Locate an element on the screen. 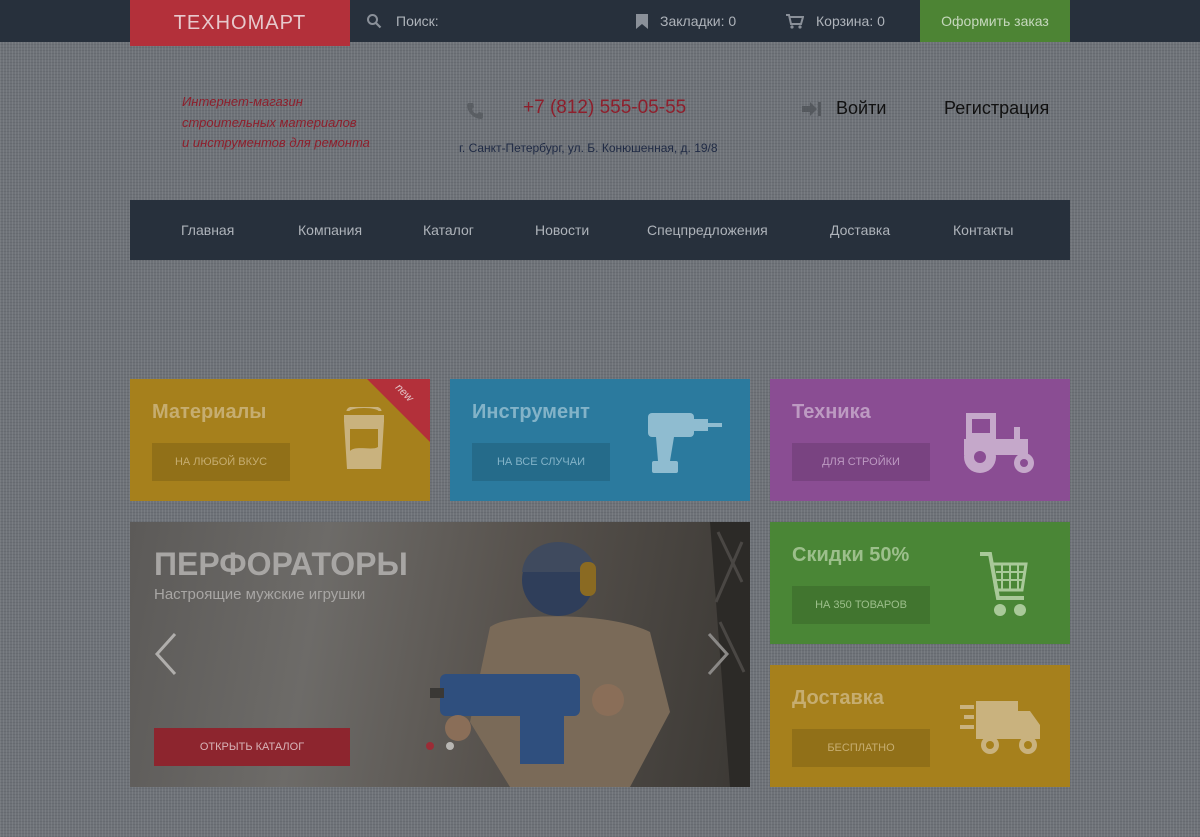 The width and height of the screenshot is (1200, 837). tagline-line: Интернет-магазин is located at coordinates (242, 101).